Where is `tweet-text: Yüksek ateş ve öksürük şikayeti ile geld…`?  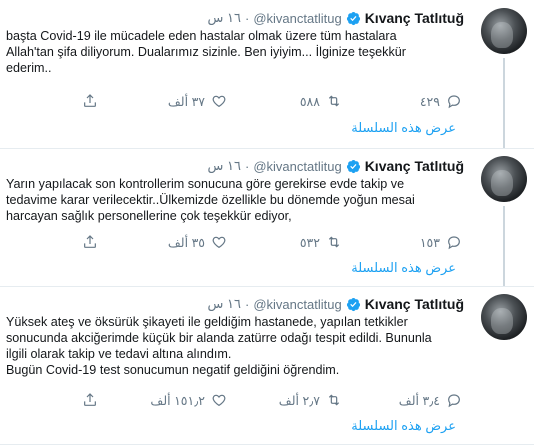
tweet-text: Yüksek ateş ve öksürük şikayeti ile geld… is located at coordinates (219, 346).